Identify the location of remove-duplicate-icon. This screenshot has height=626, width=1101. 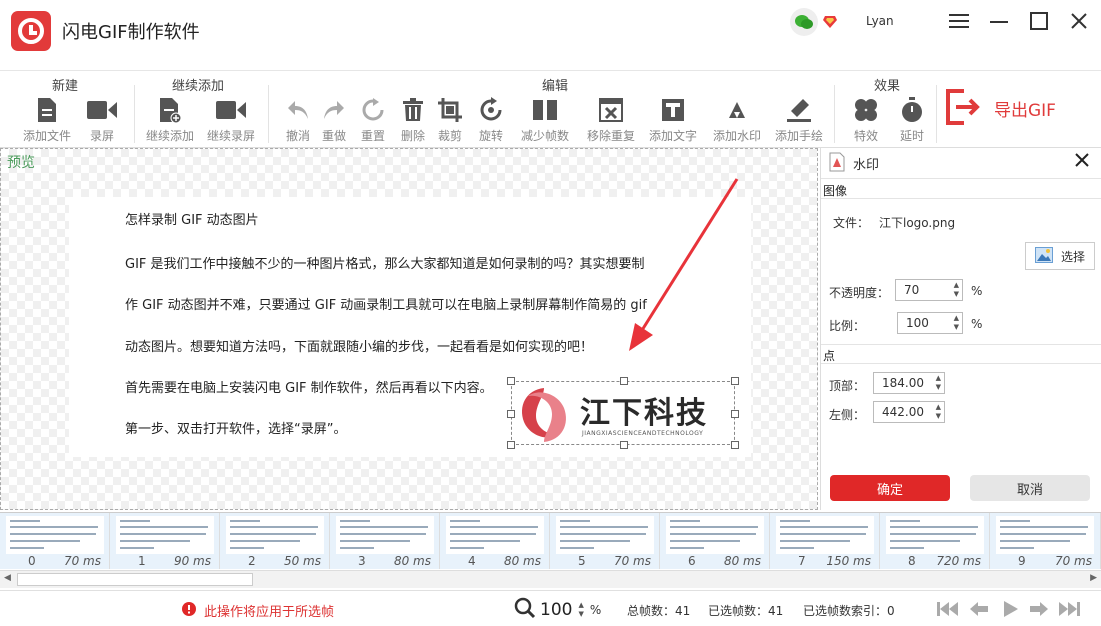
(611, 110).